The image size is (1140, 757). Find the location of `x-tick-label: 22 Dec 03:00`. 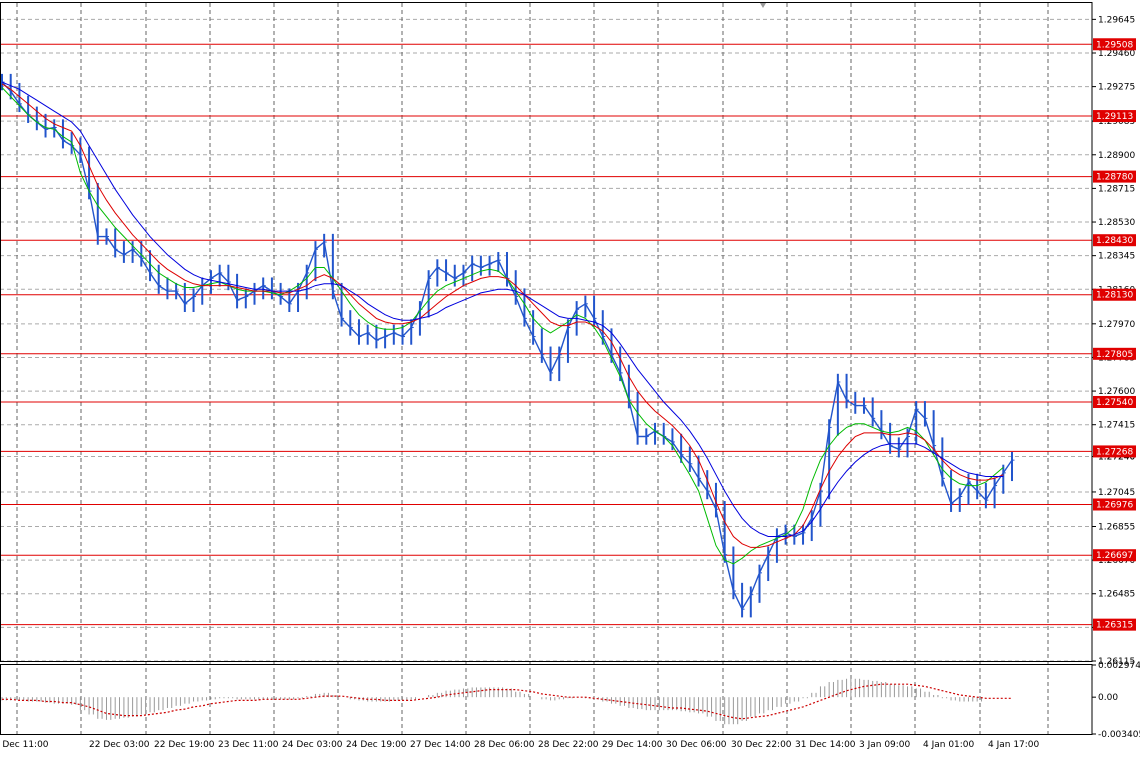

x-tick-label: 22 Dec 03:00 is located at coordinates (119, 745).